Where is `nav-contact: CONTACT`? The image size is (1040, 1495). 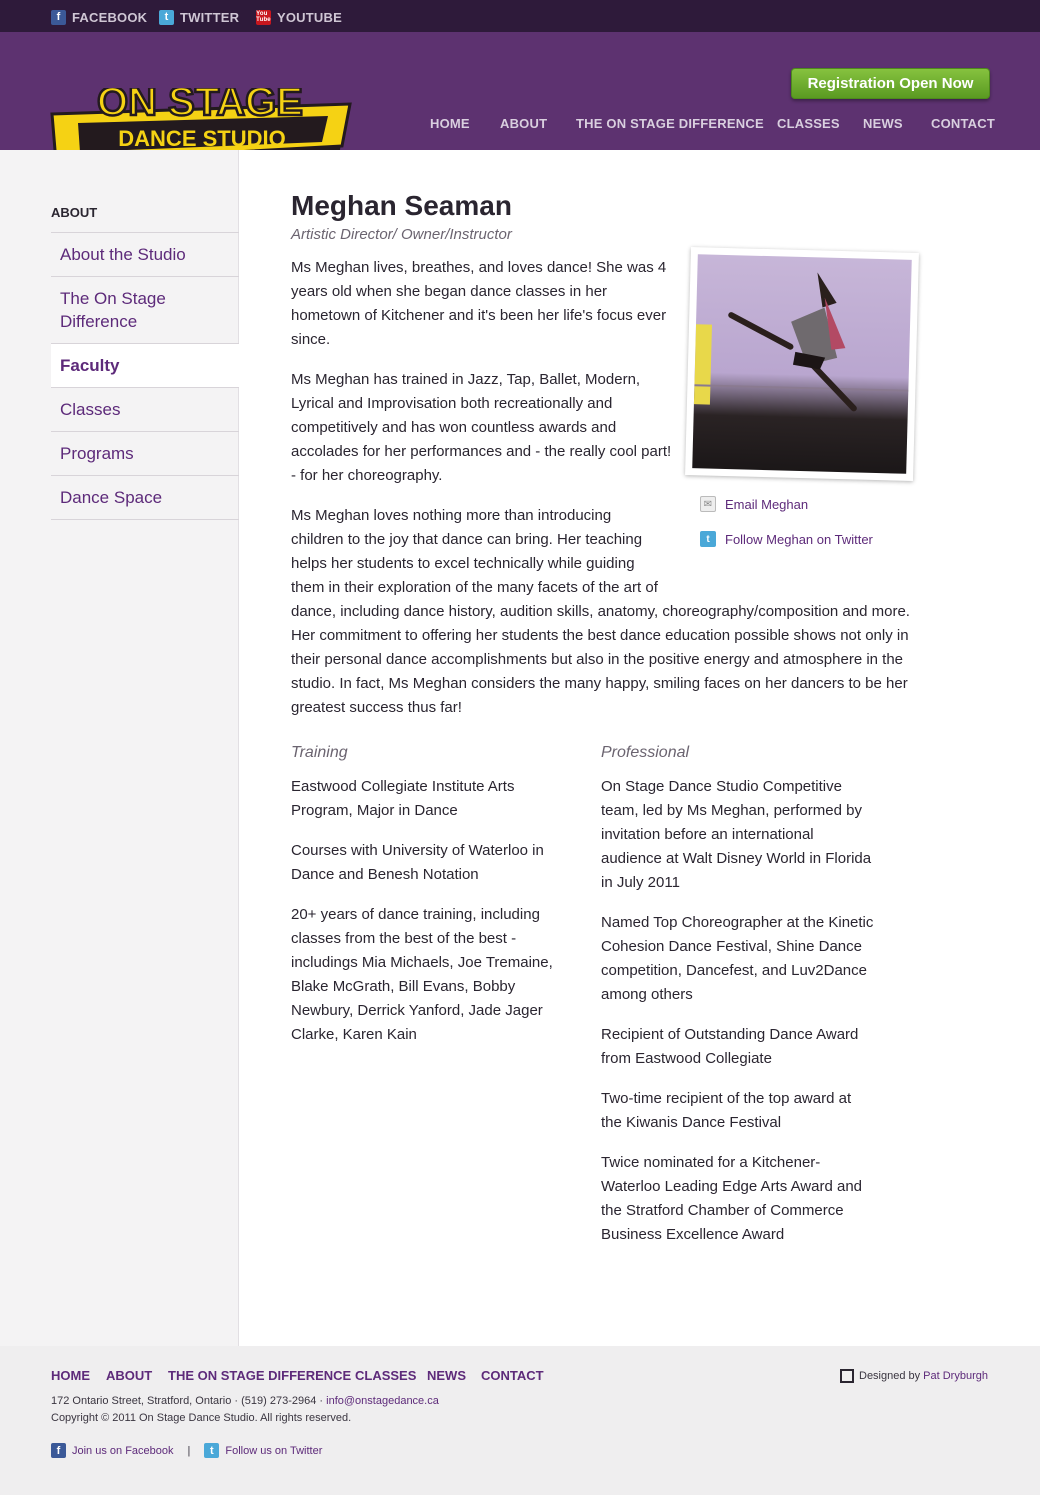
nav-contact: CONTACT is located at coordinates (963, 125).